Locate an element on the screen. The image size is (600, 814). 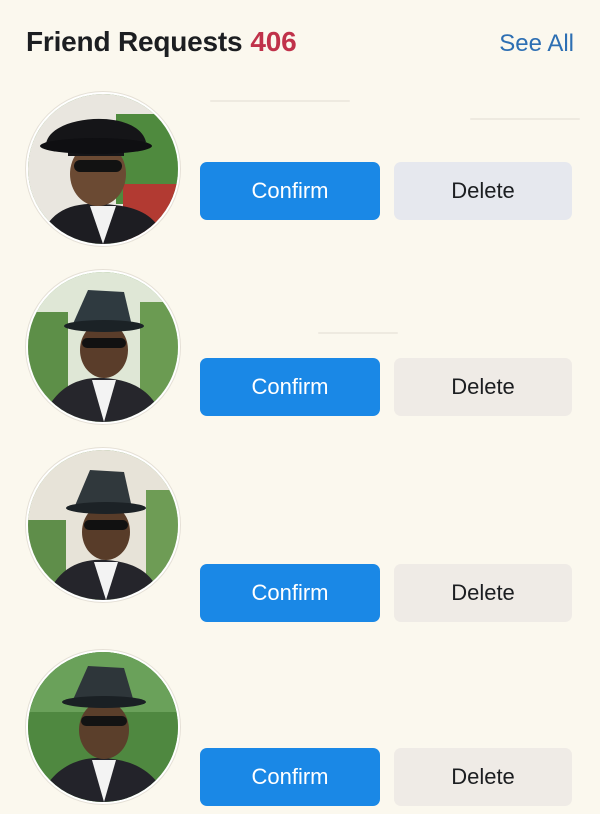
section-title: Friend Requests 406 is located at coordinates (161, 42).